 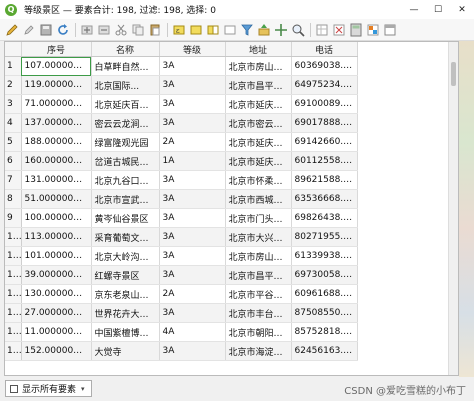 I want to click on pencil-edit-icon, so click(x=12, y=30).